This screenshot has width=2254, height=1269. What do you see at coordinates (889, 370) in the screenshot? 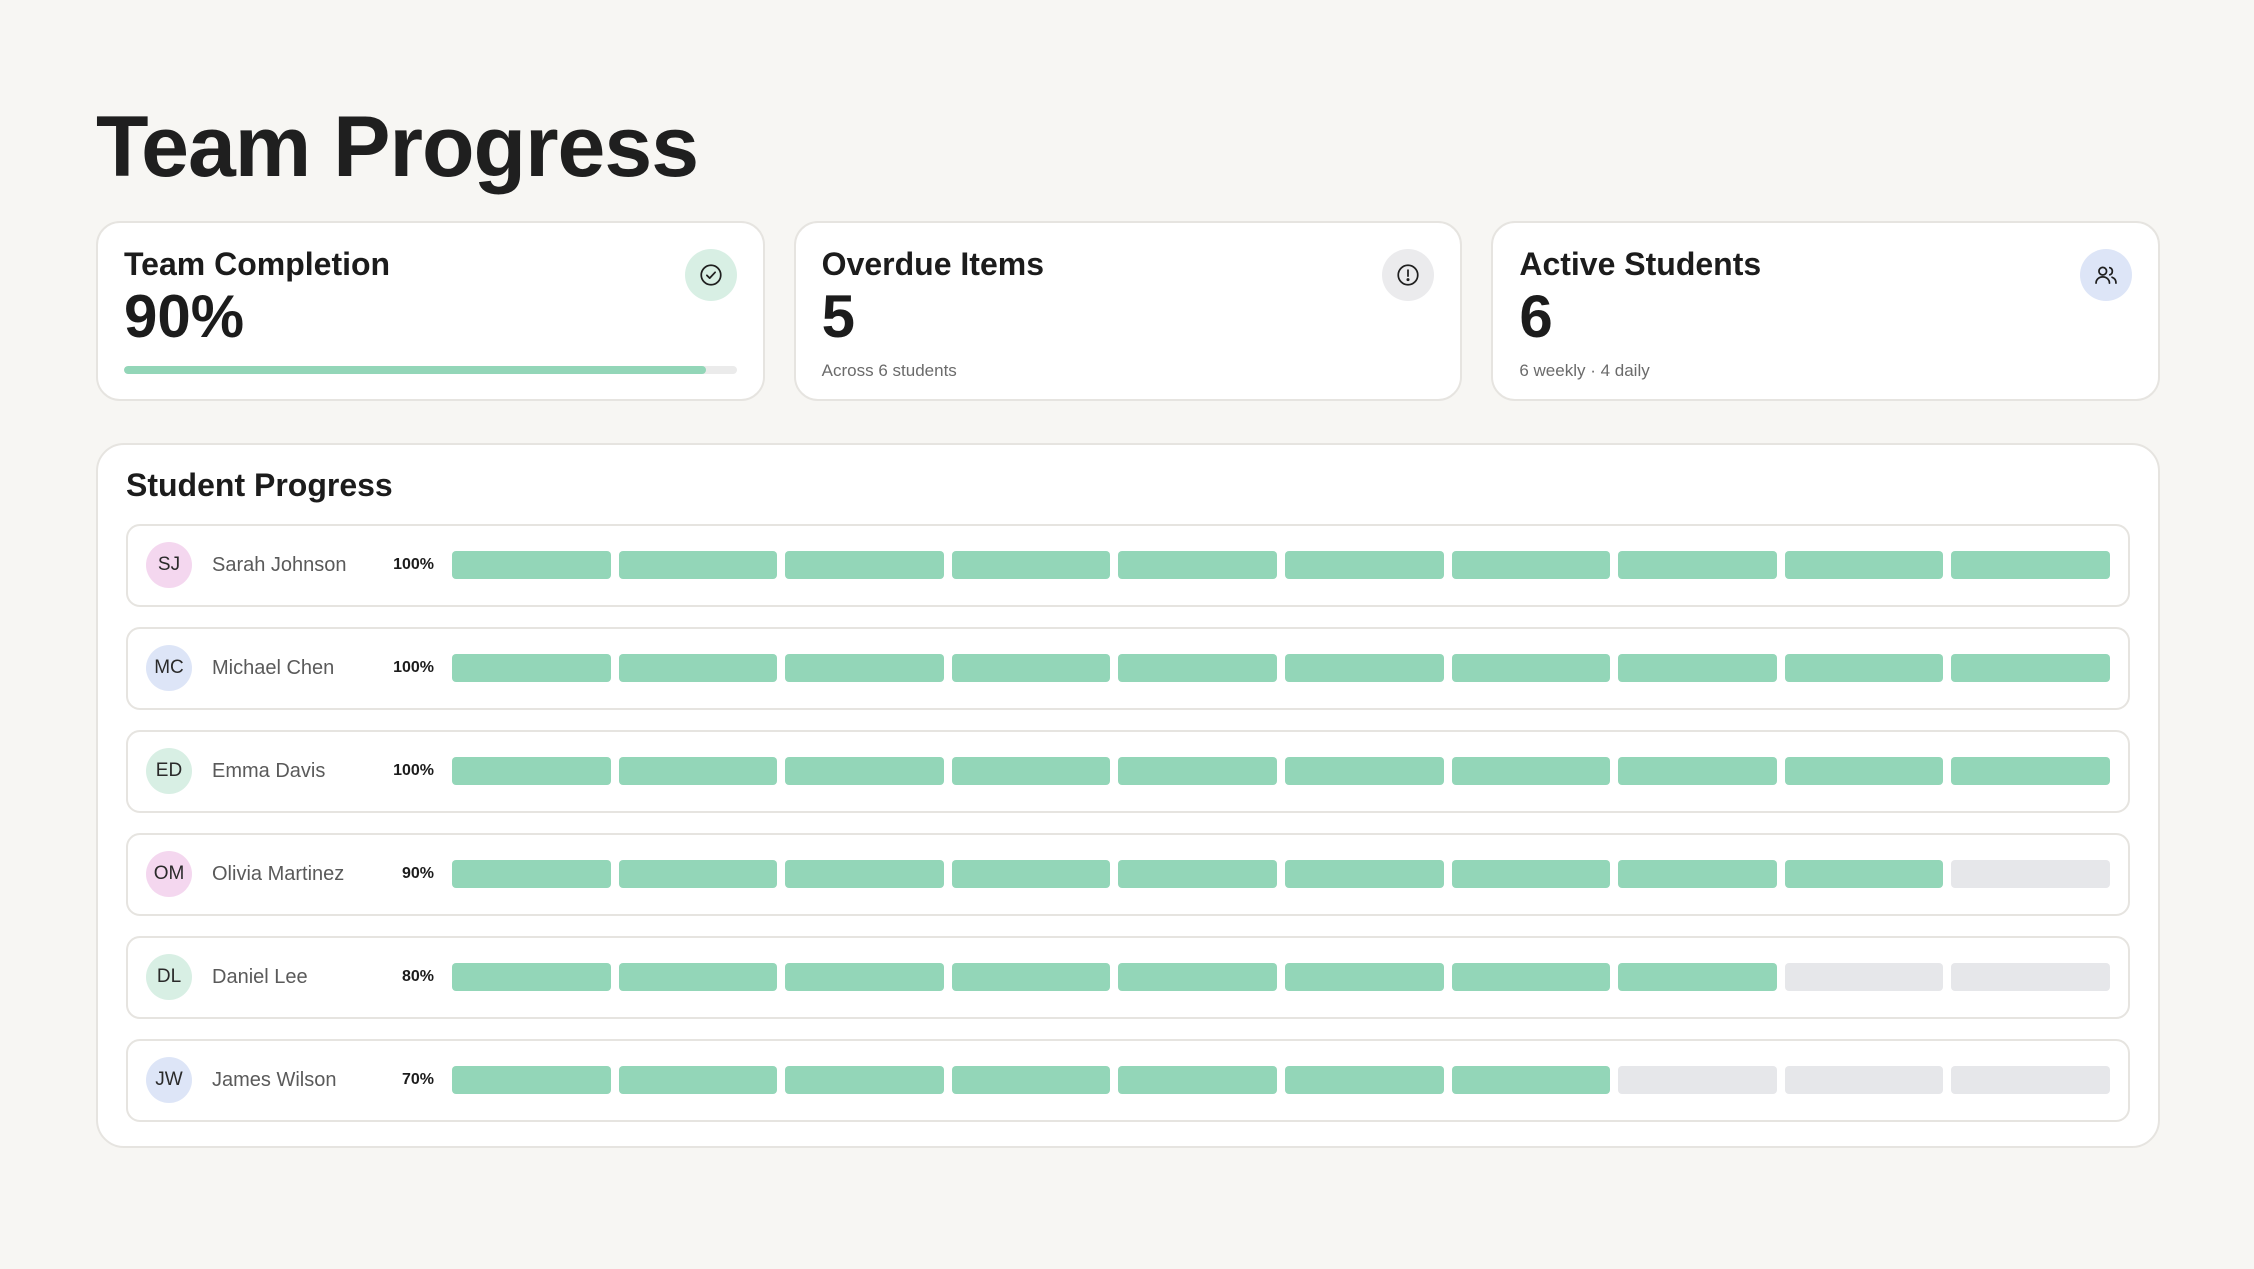
I see `overdue-items-subtitle: Across 6 students` at bounding box center [889, 370].